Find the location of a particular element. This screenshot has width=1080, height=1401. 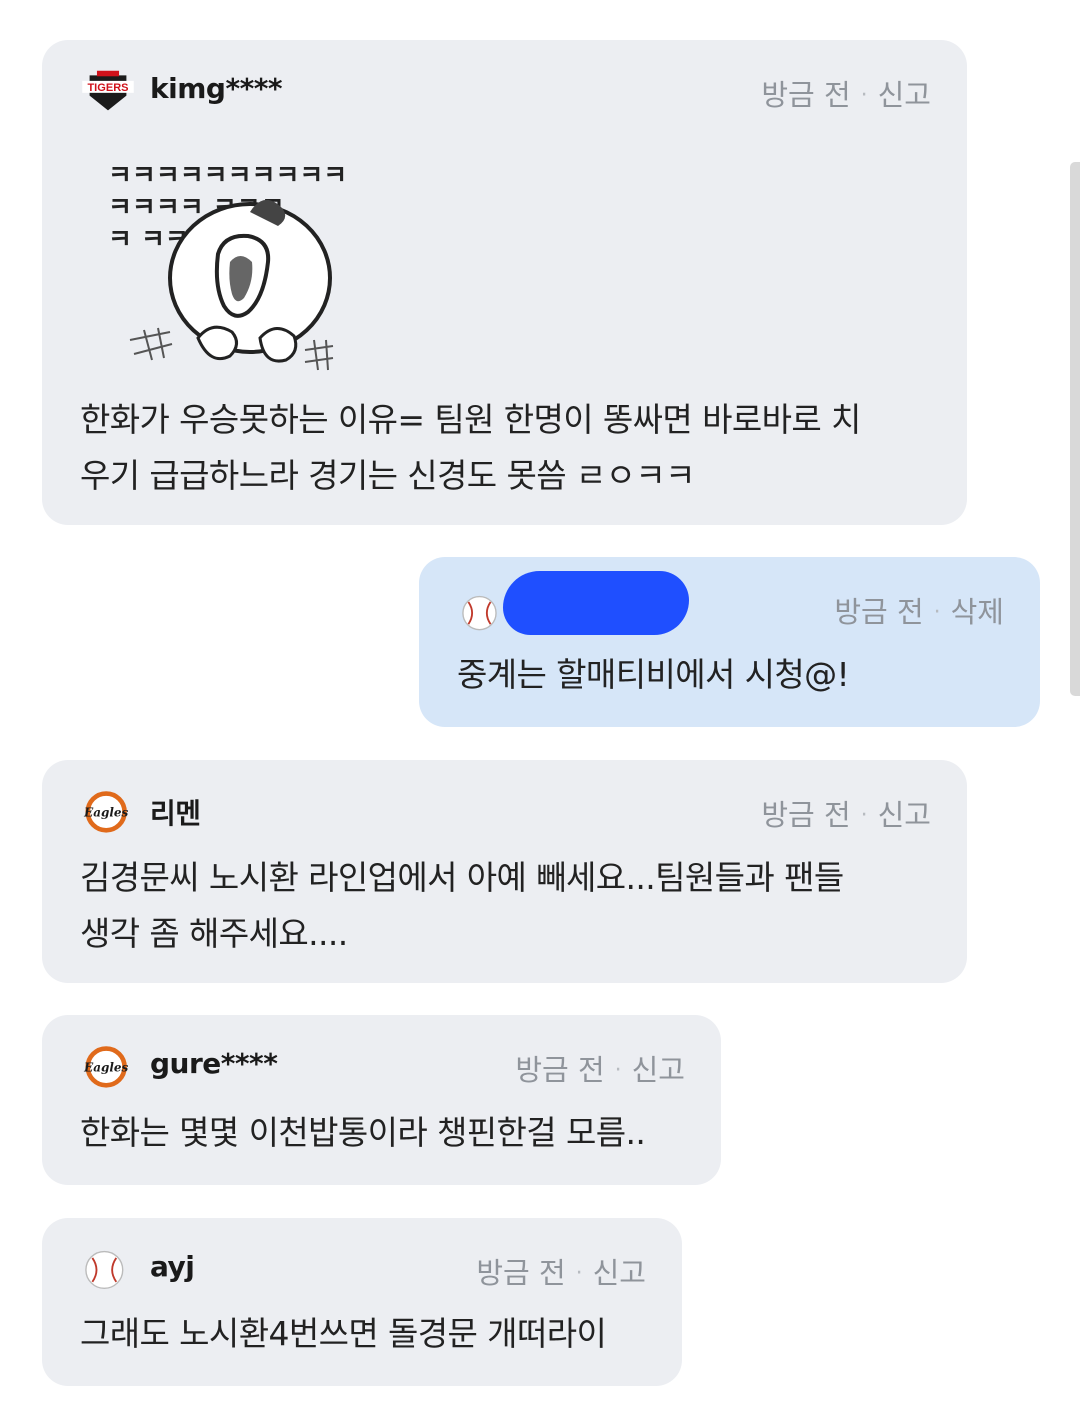

username: ayj is located at coordinates (172, 1266).